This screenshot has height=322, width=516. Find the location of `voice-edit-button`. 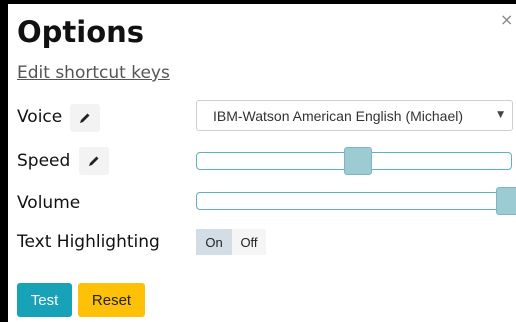

voice-edit-button is located at coordinates (85, 118).